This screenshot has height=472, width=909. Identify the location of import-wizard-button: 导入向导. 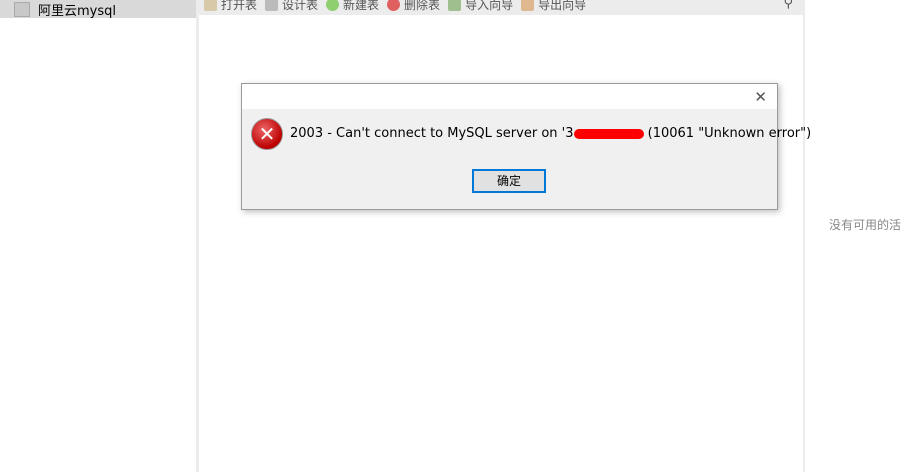
(480, 6).